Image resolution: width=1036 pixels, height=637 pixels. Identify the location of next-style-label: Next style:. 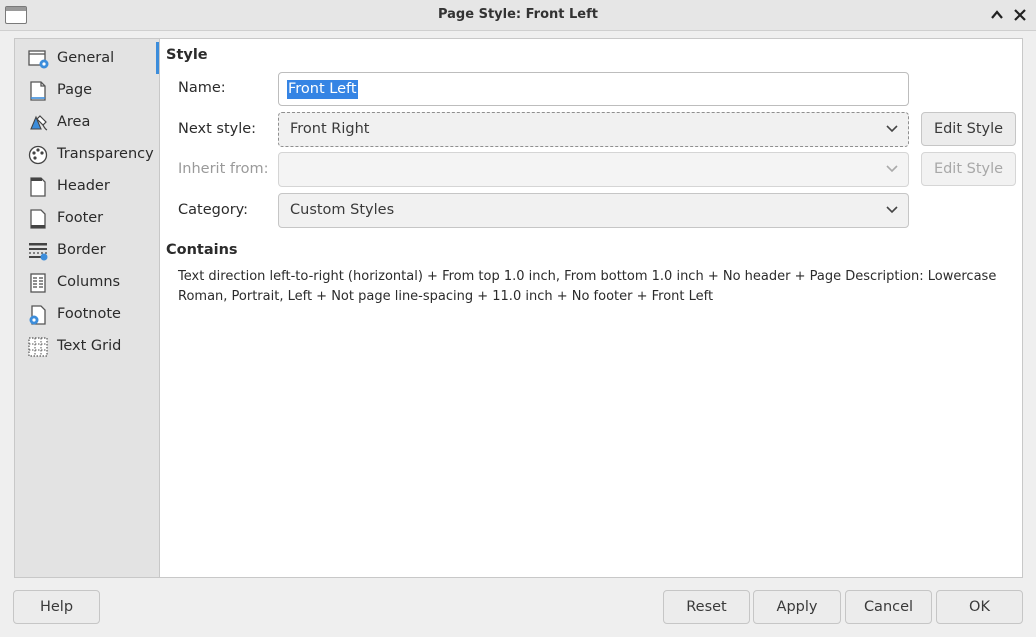
(217, 129).